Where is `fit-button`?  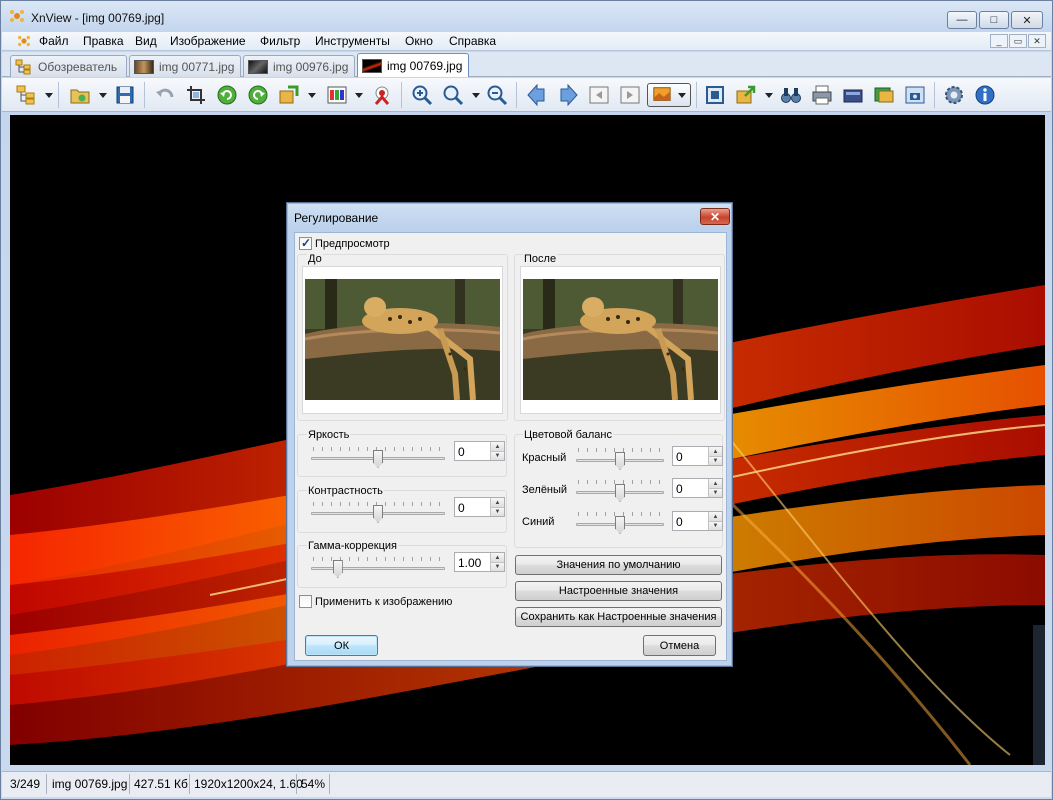
fit-button is located at coordinates (715, 95).